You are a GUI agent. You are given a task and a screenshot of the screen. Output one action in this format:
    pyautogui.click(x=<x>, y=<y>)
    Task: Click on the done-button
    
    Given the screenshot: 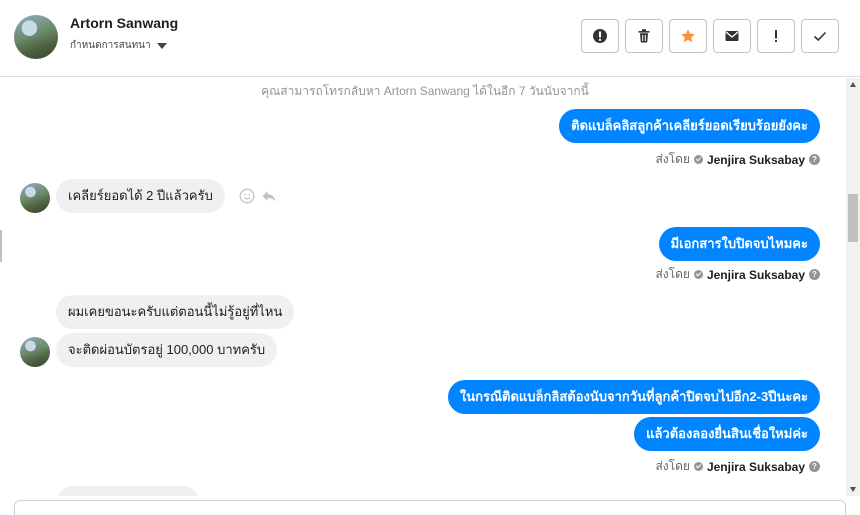 What is the action you would take?
    pyautogui.click(x=820, y=36)
    